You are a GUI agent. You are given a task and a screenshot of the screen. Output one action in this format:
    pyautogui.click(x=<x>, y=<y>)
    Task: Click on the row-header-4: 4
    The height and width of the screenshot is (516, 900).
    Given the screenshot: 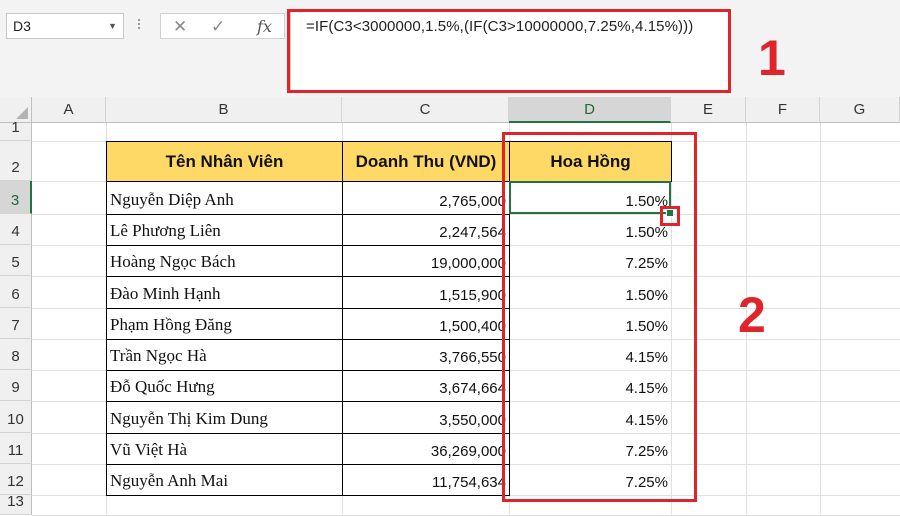 What is the action you would take?
    pyautogui.click(x=16, y=229)
    